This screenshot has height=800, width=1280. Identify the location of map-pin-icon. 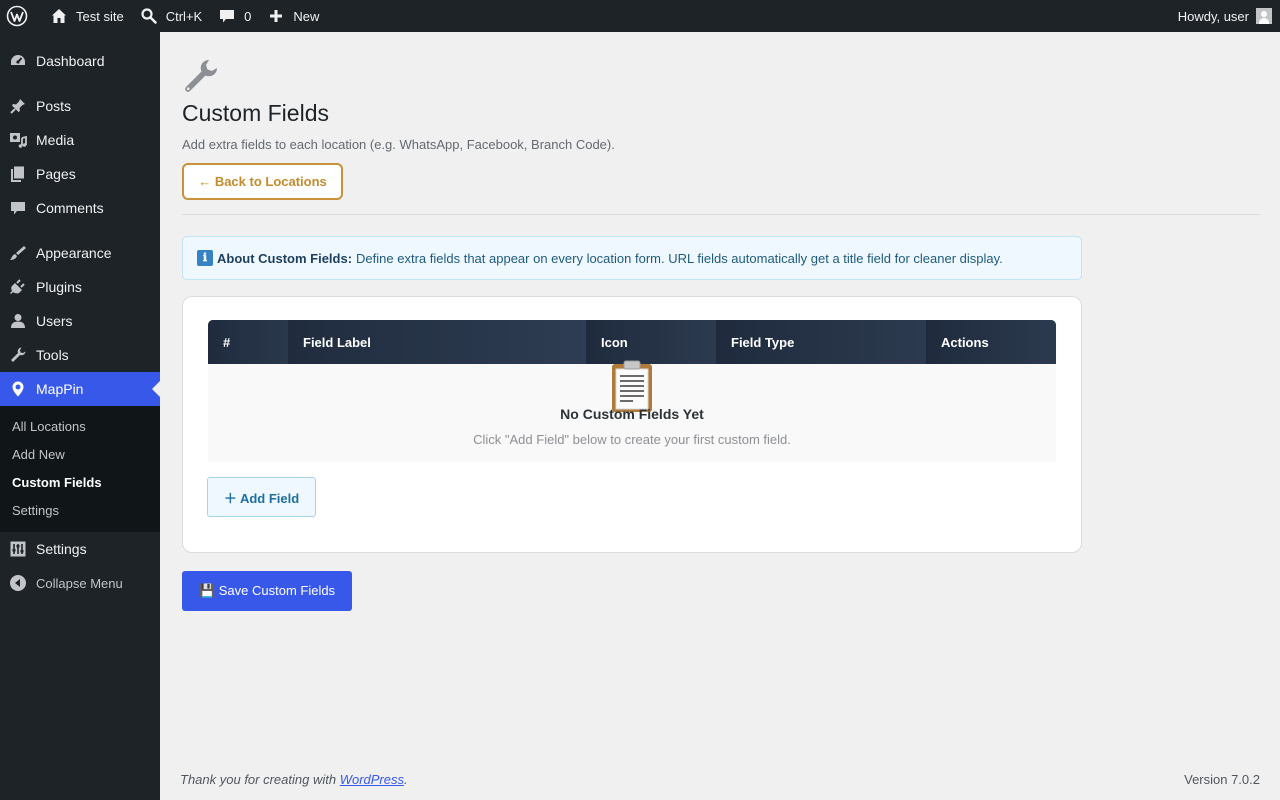
(18, 389).